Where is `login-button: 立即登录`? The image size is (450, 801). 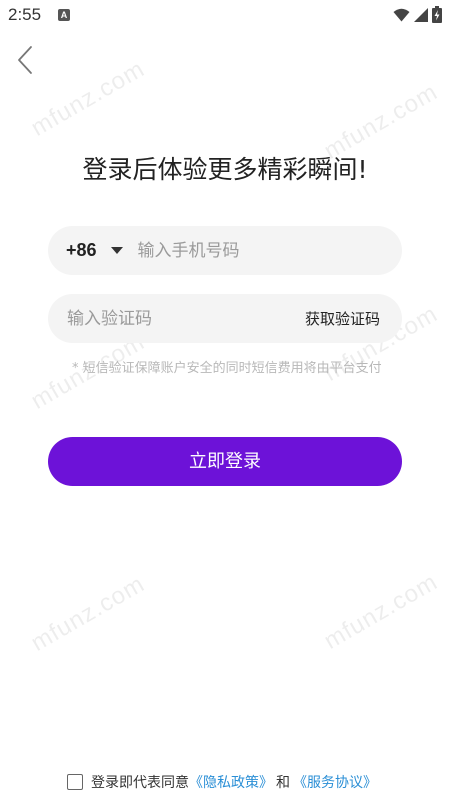 login-button: 立即登录 is located at coordinates (225, 461).